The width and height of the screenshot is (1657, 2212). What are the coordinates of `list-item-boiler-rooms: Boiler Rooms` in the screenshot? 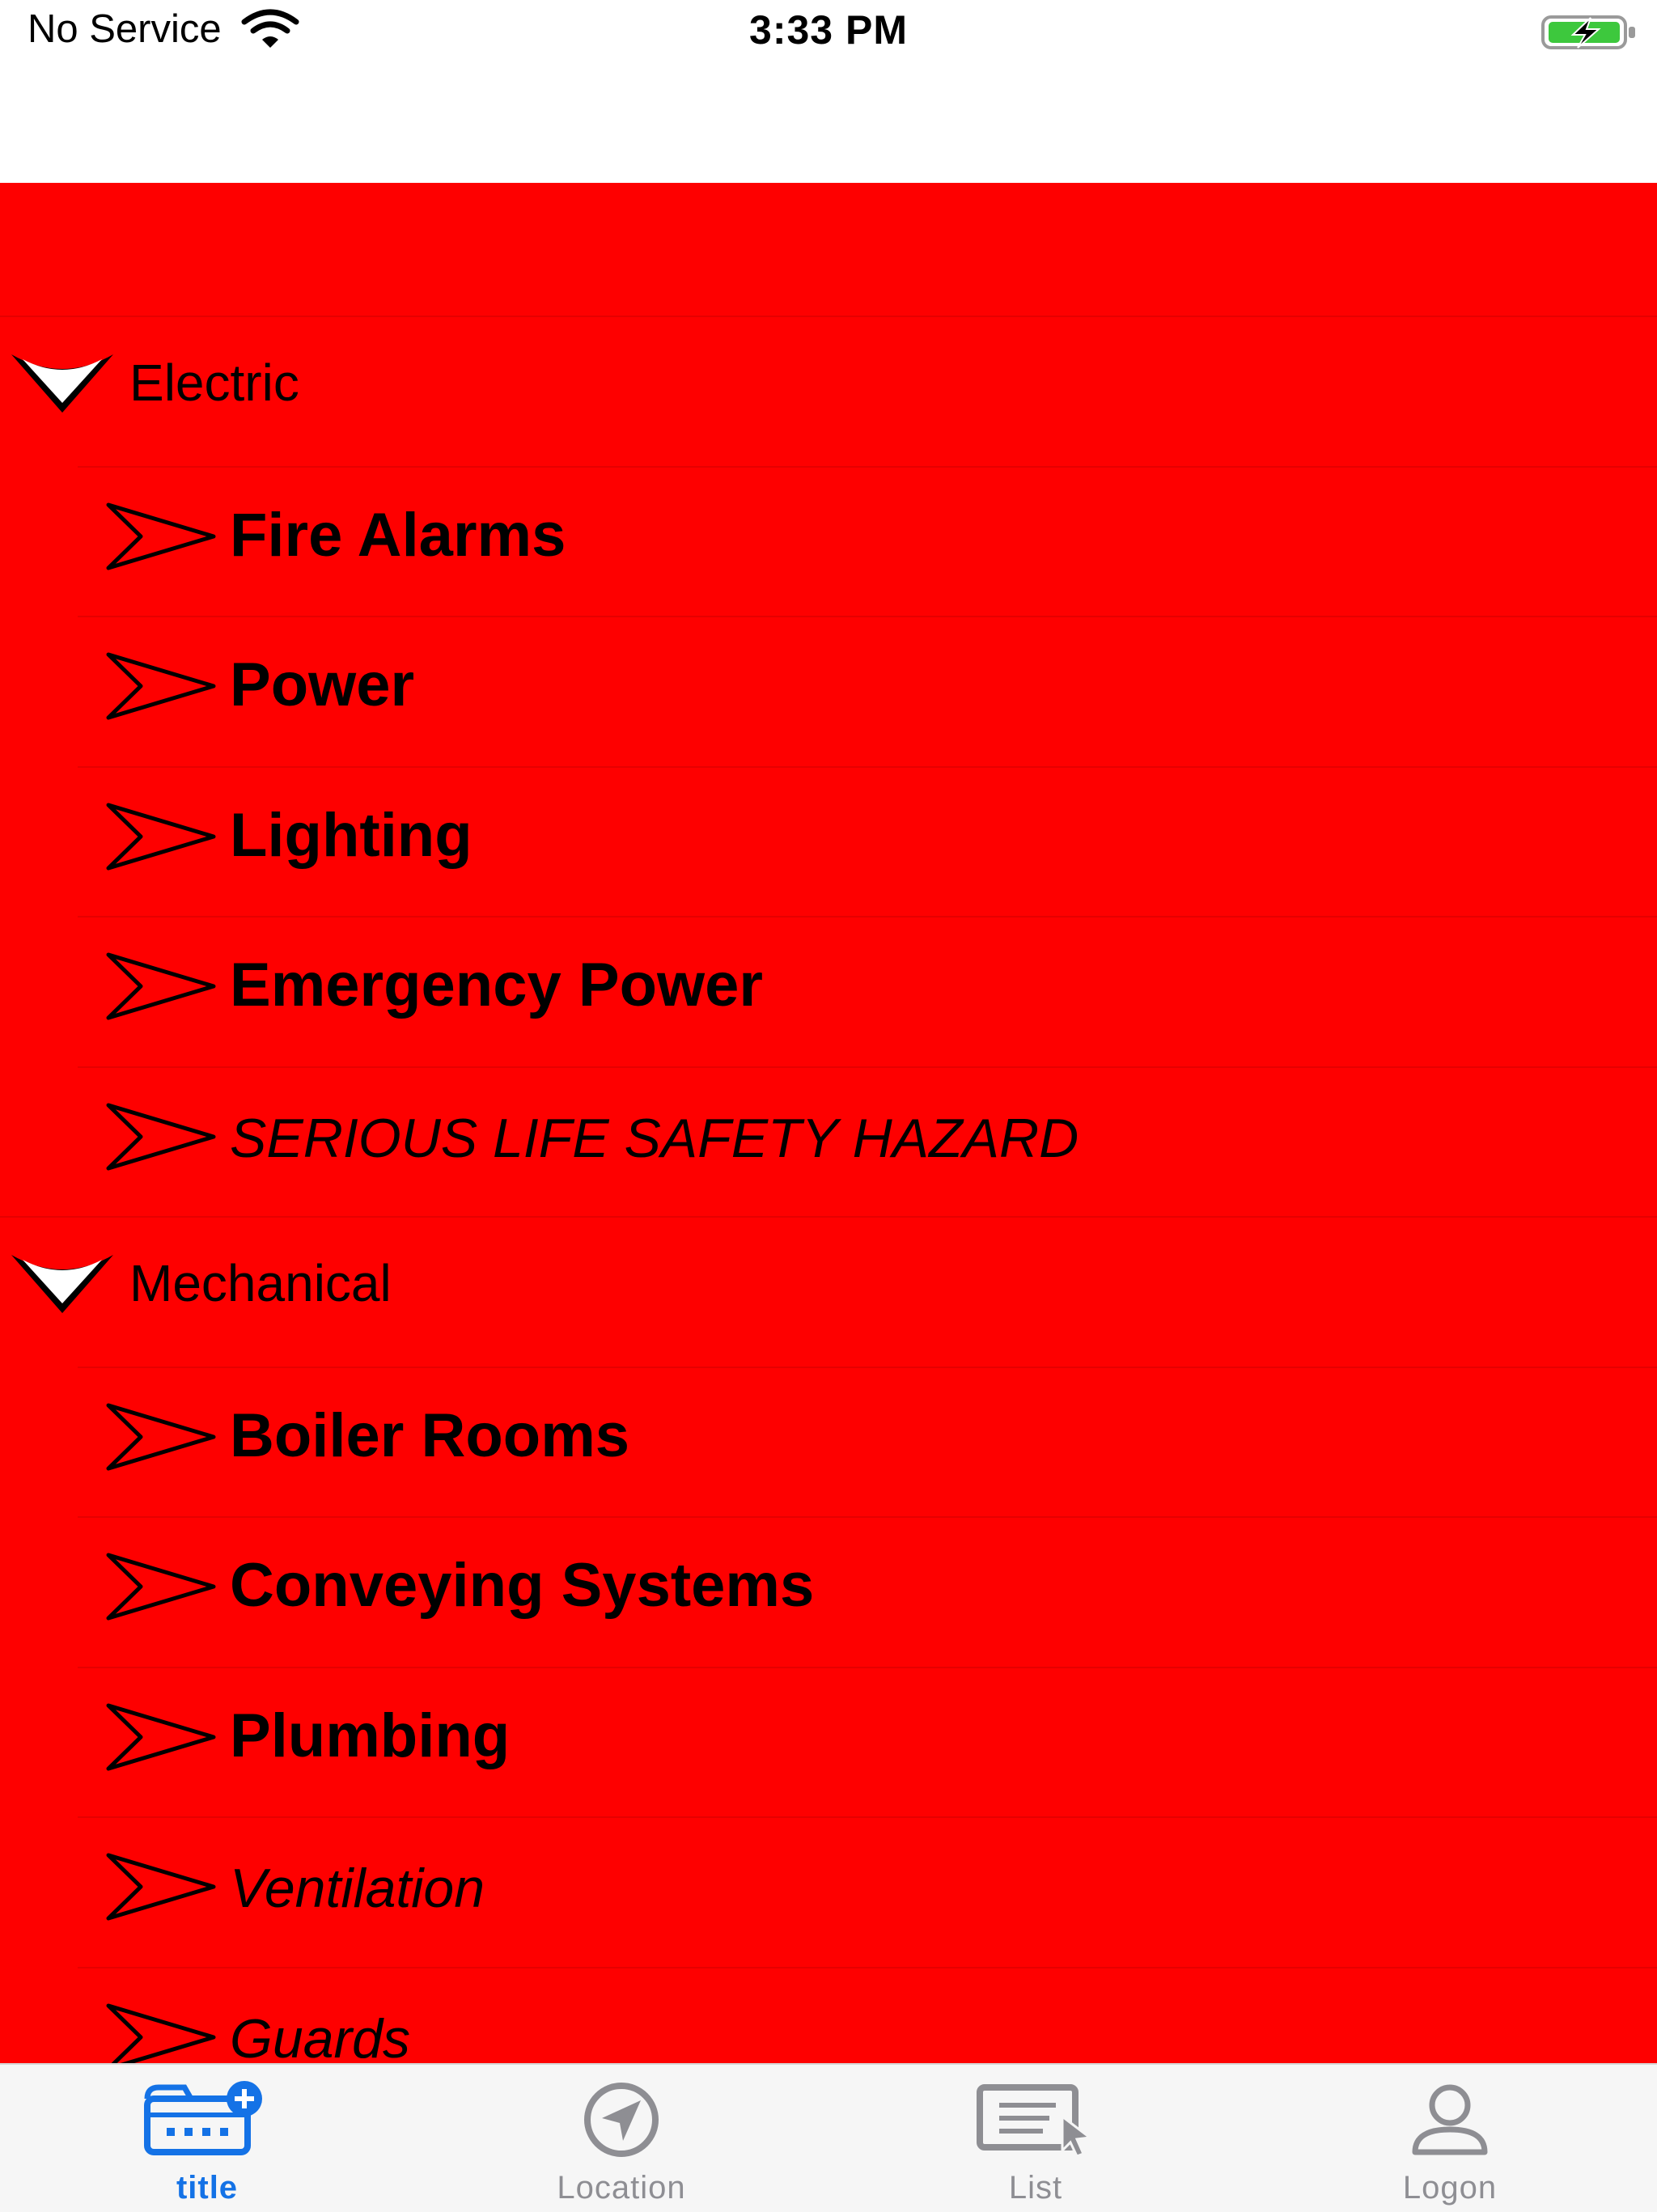 It's located at (828, 1441).